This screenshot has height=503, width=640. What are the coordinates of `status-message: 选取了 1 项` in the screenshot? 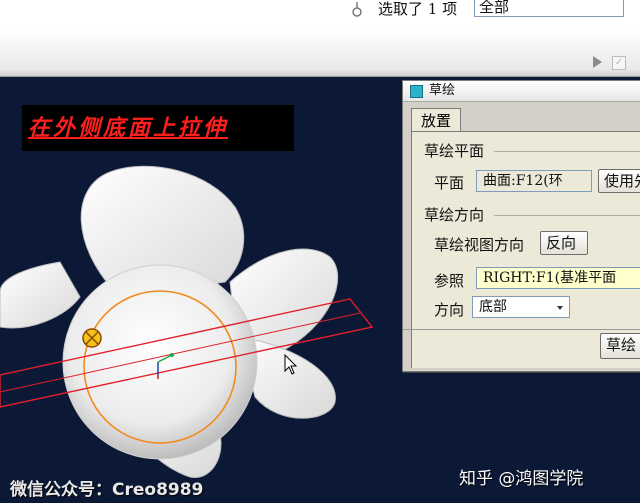 It's located at (418, 9).